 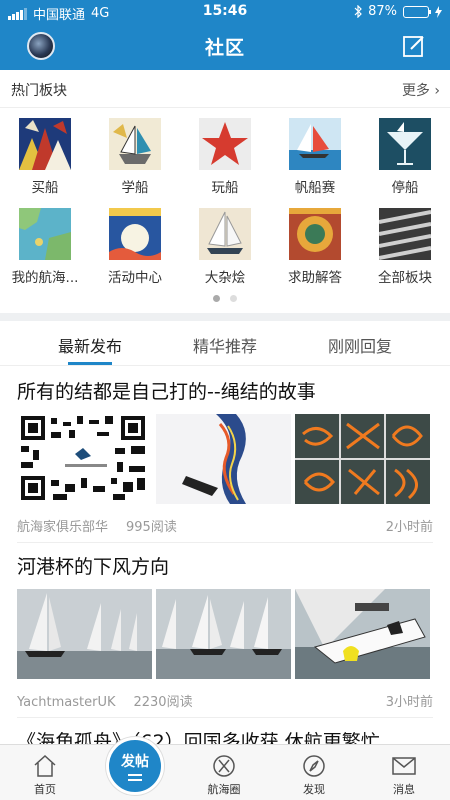 I want to click on post-author: 航海家俱乐部华, so click(x=62, y=527).